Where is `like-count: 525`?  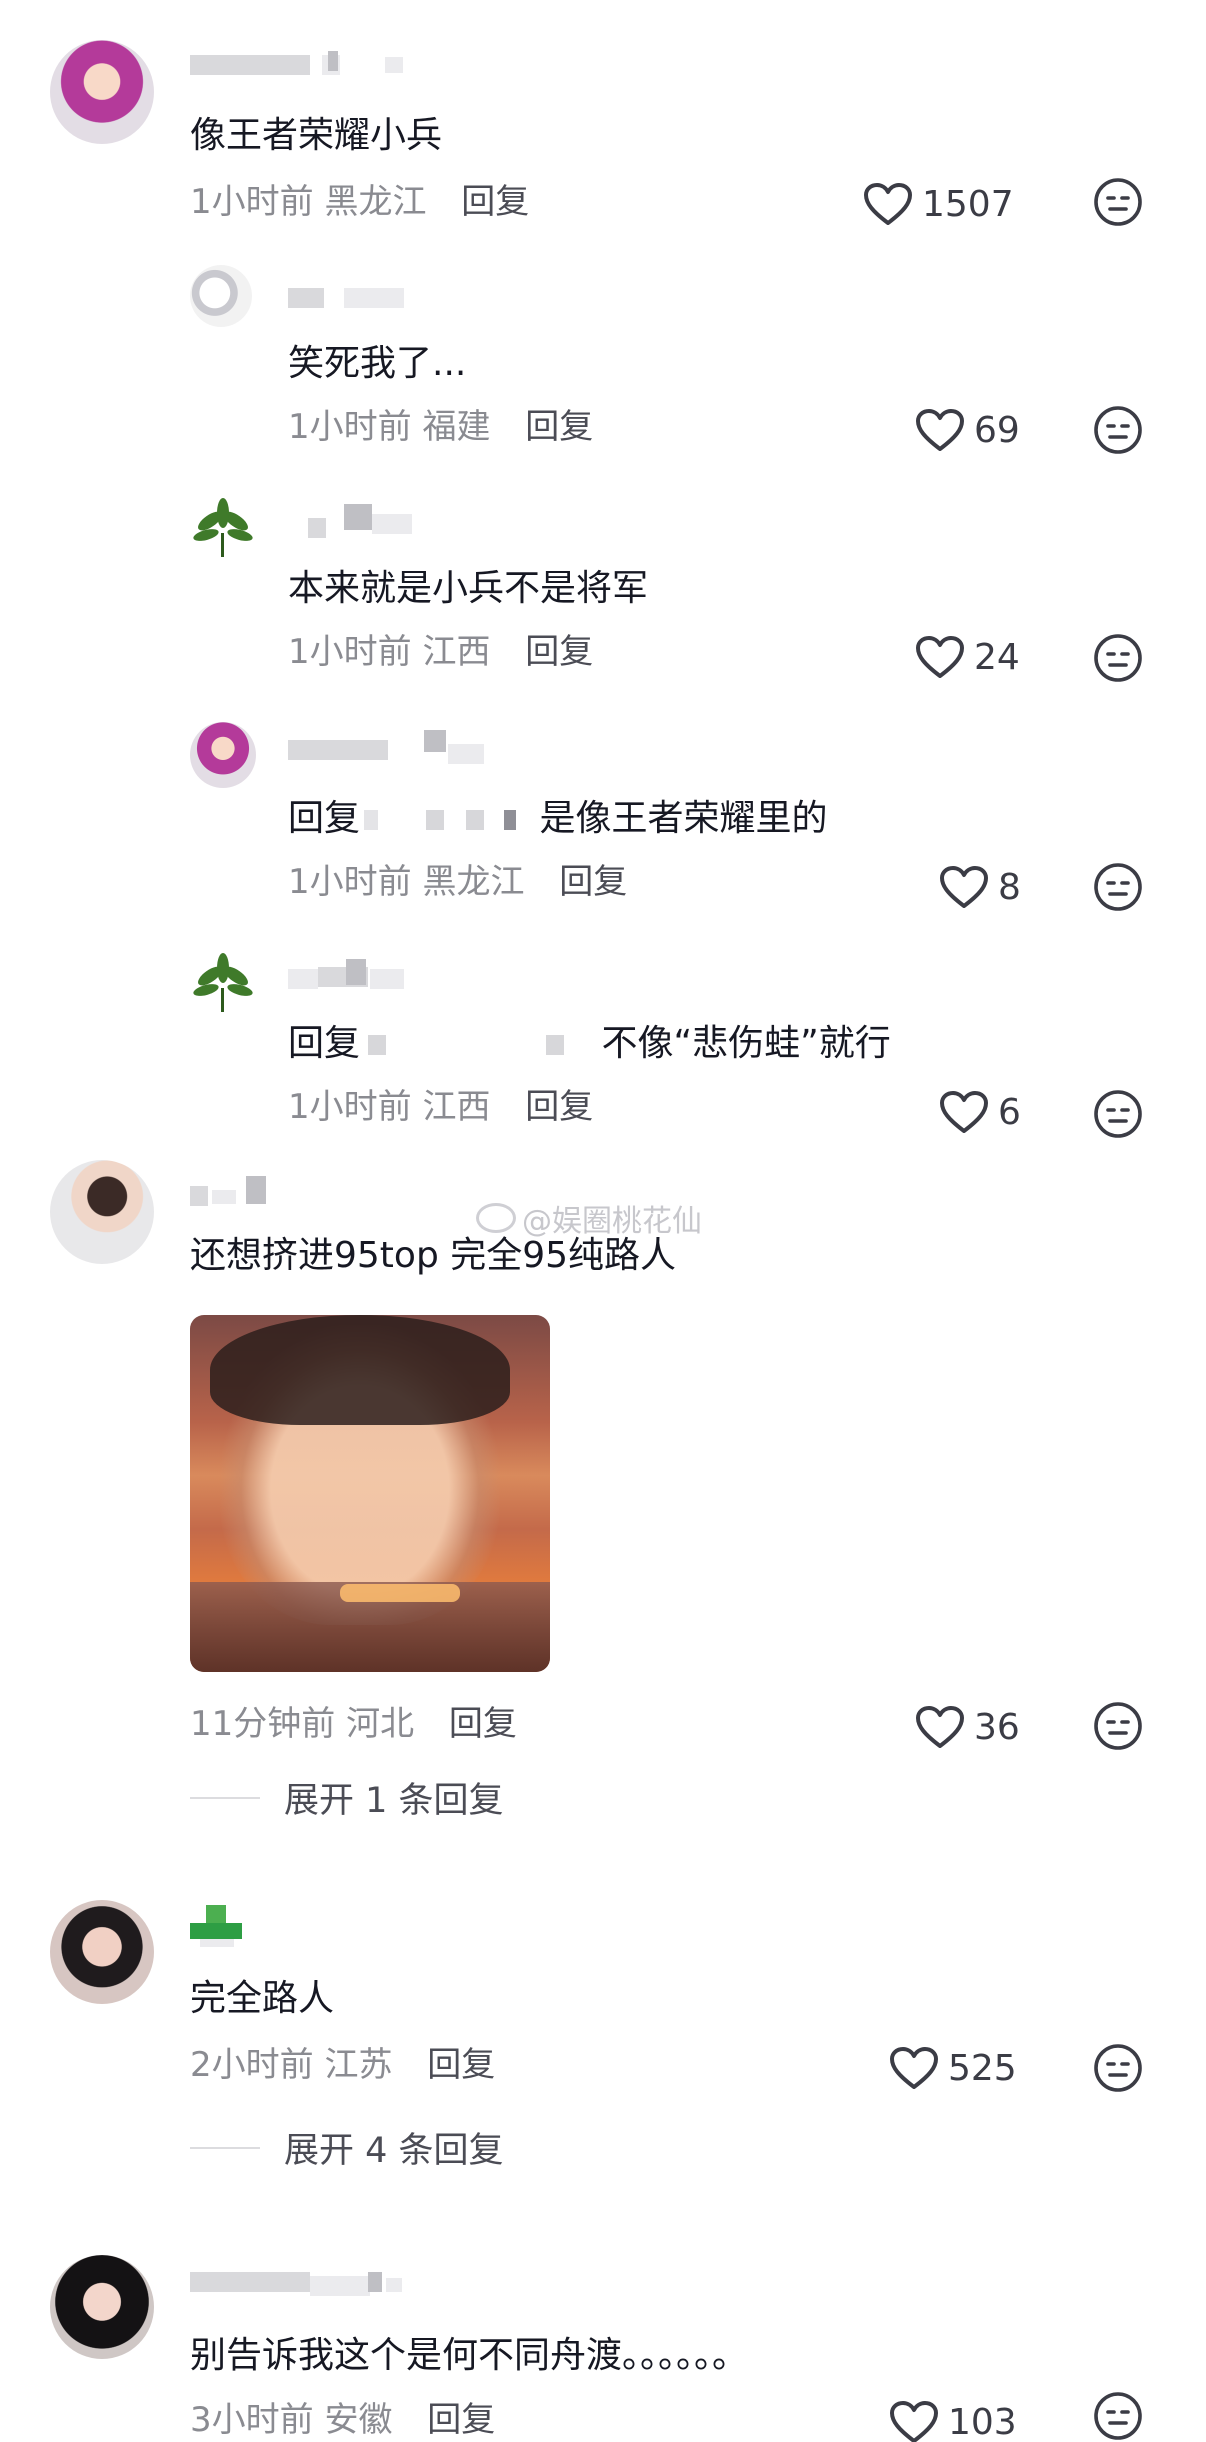 like-count: 525 is located at coordinates (982, 2068).